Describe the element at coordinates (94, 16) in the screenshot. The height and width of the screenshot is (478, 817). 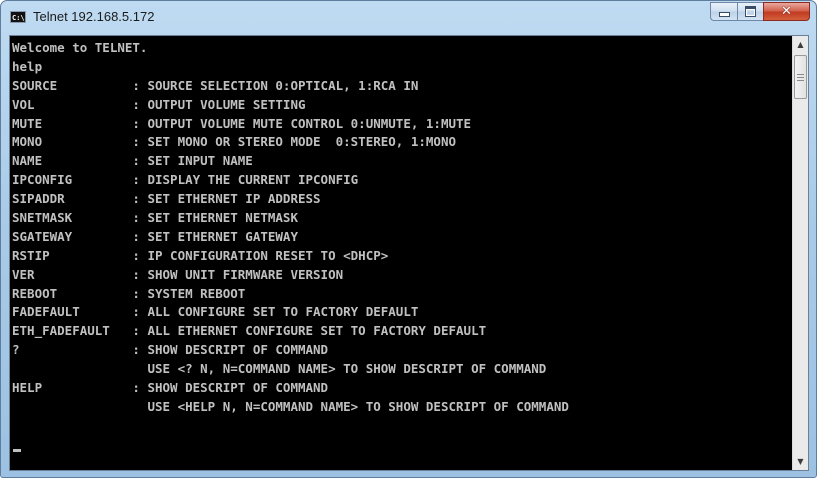
I see `window-title: Telnet 192.168.5.172` at that location.